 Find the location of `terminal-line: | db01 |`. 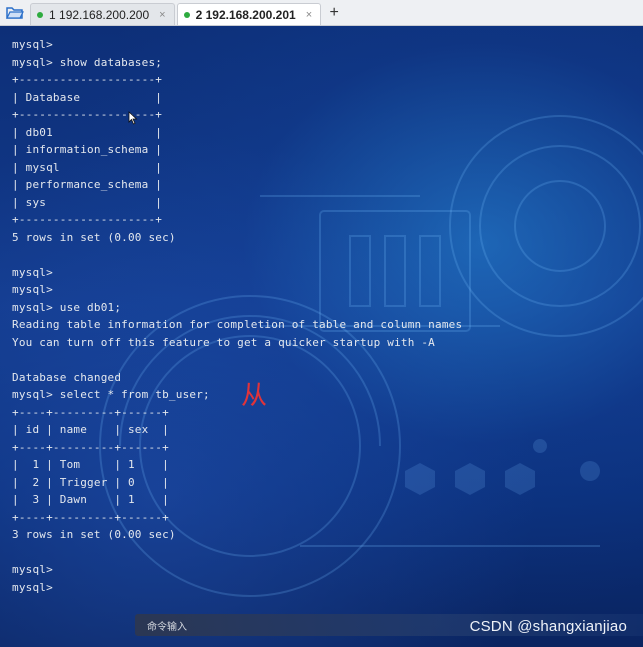

terminal-line: | db01 | is located at coordinates (87, 132).